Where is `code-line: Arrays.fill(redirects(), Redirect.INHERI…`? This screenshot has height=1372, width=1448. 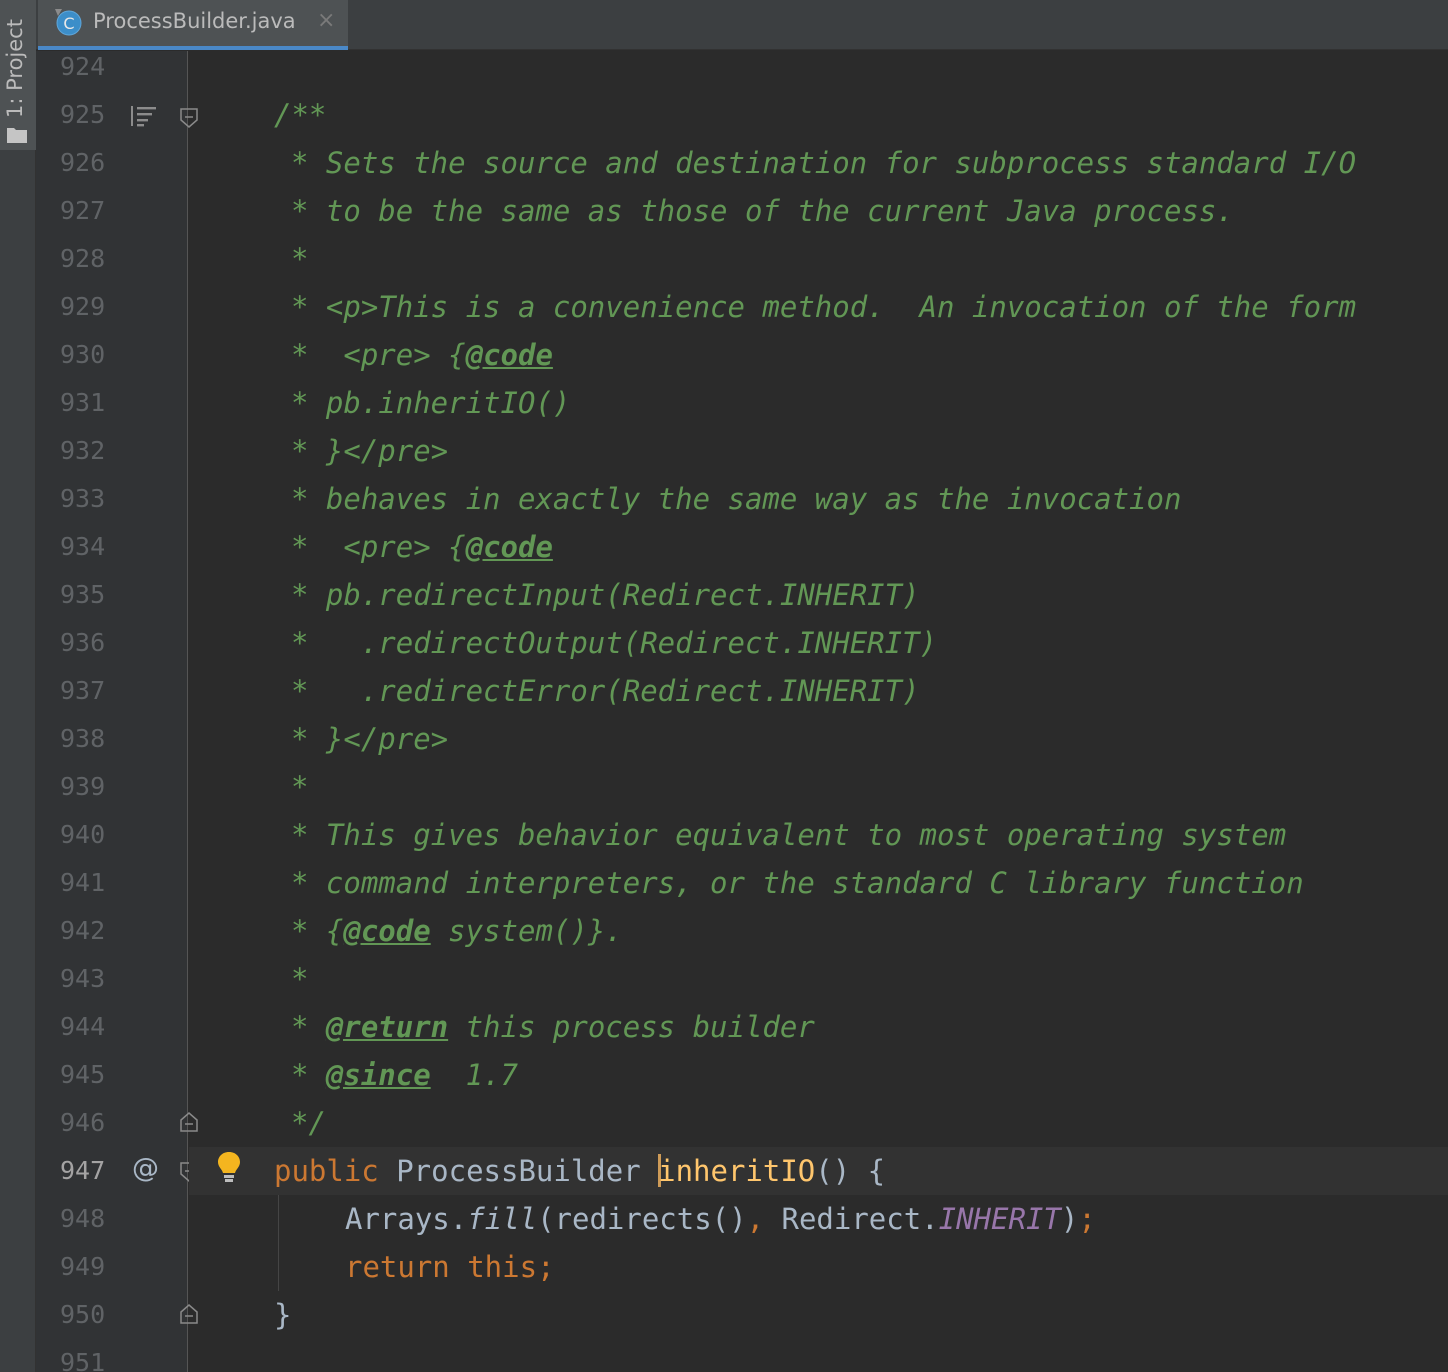
code-line: Arrays.fill(redirects(), Redirect.INHERI… is located at coordinates (720, 1219).